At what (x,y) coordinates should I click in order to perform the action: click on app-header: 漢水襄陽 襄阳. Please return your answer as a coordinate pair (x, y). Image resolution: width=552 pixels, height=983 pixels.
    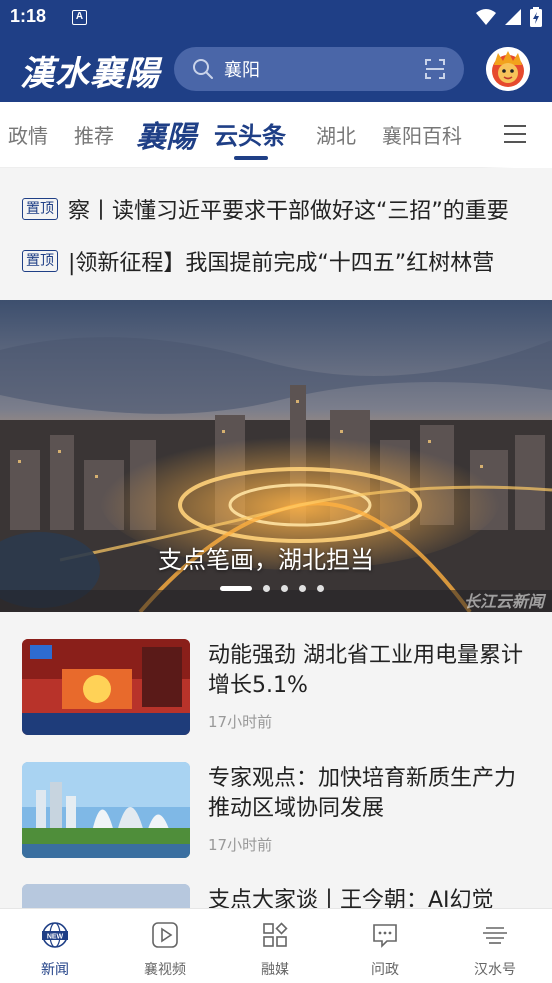
    Looking at the image, I should click on (276, 69).